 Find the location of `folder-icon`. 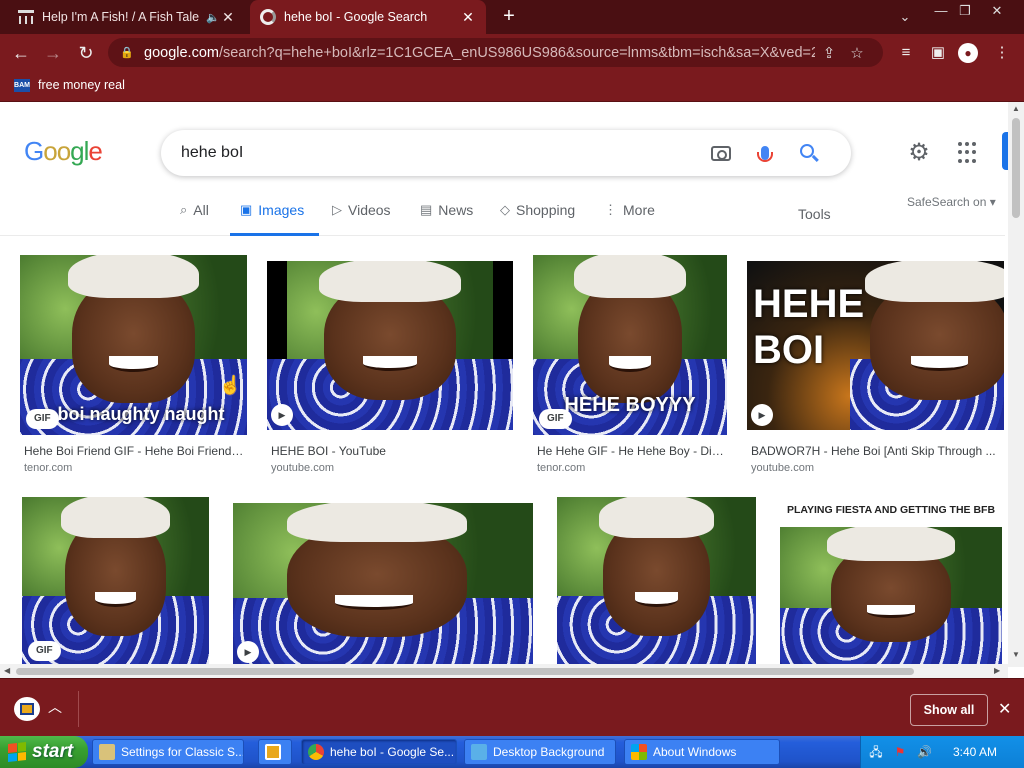

folder-icon is located at coordinates (107, 752).